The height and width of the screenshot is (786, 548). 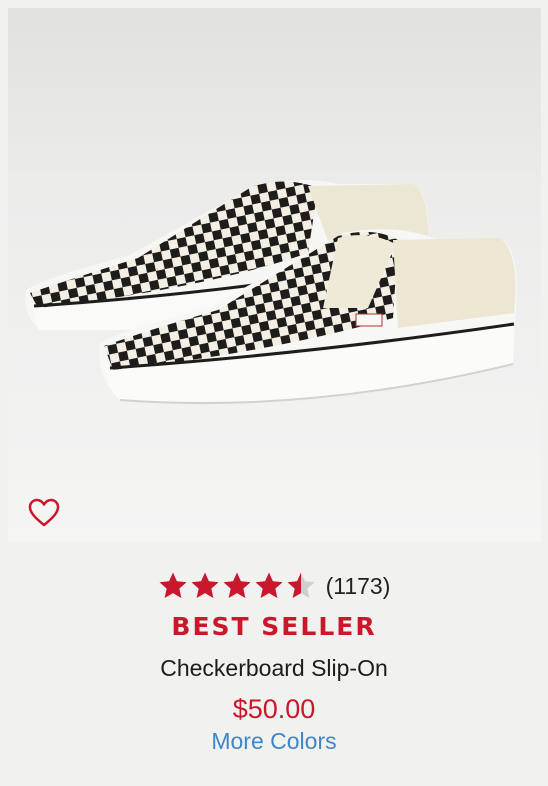 What do you see at coordinates (44, 512) in the screenshot?
I see `heart-outline-icon` at bounding box center [44, 512].